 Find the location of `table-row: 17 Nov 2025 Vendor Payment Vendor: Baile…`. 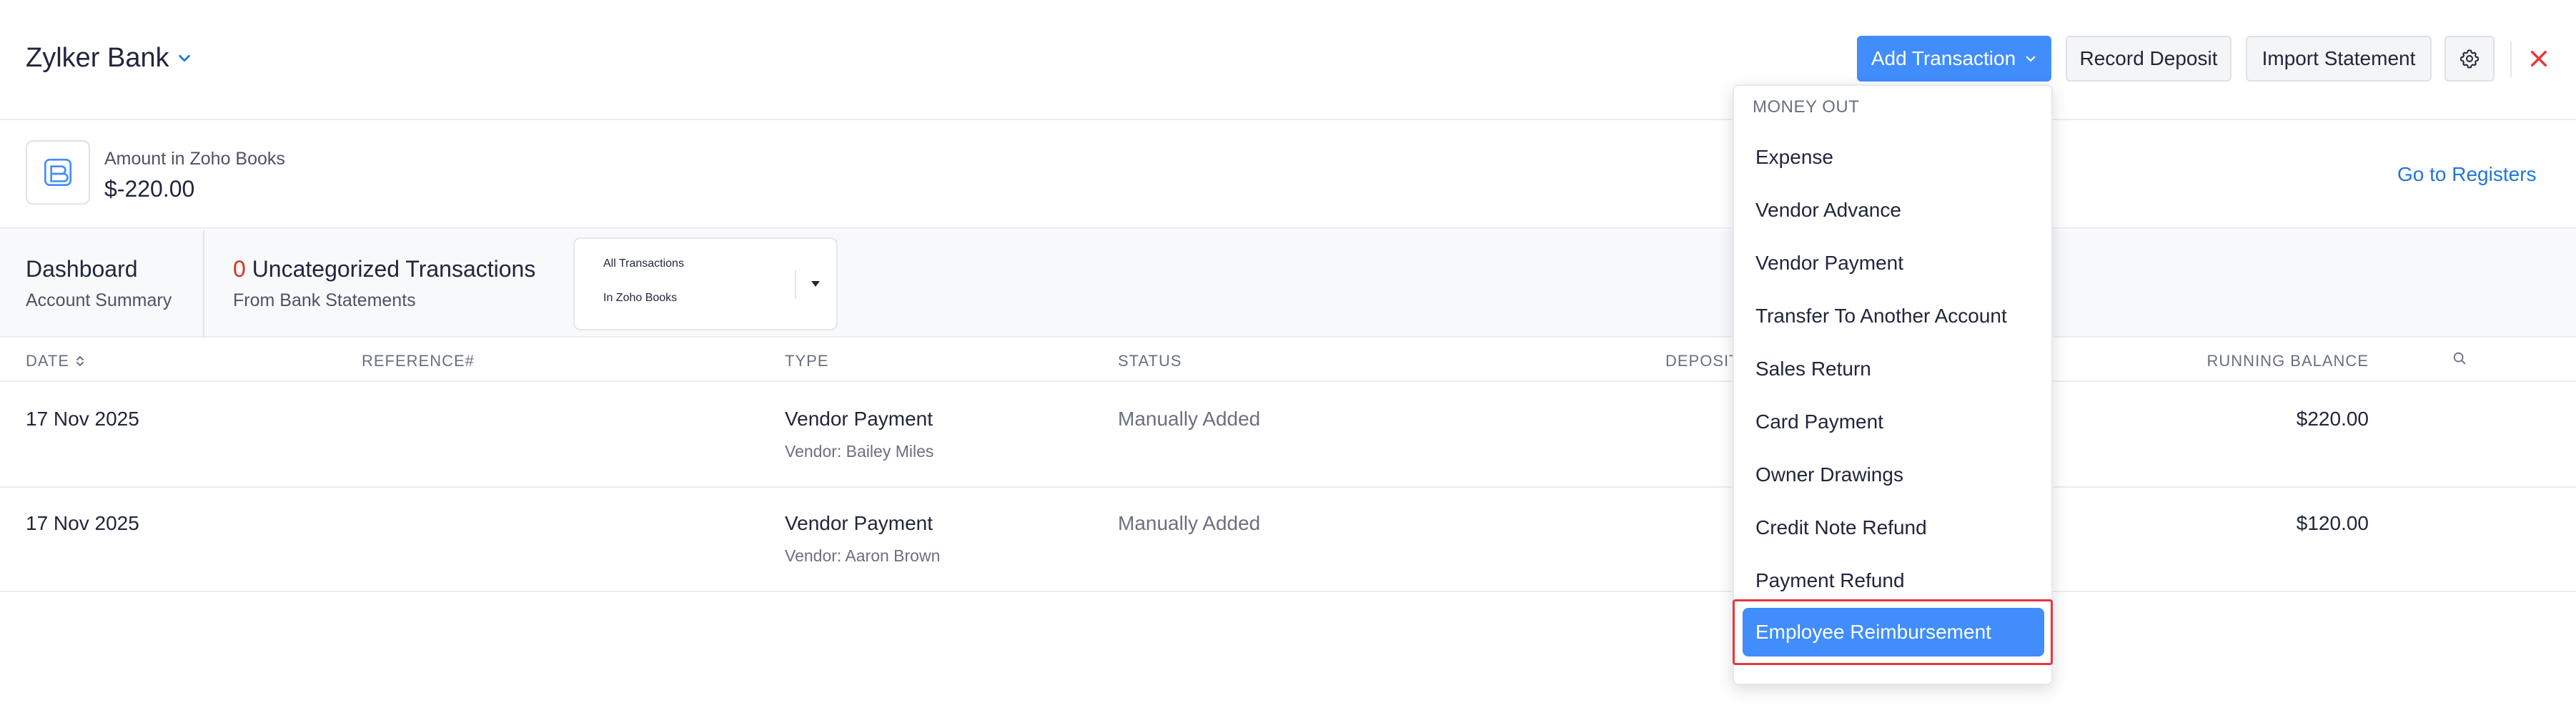

table-row: 17 Nov 2025 Vendor Payment Vendor: Baile… is located at coordinates (1288, 435).